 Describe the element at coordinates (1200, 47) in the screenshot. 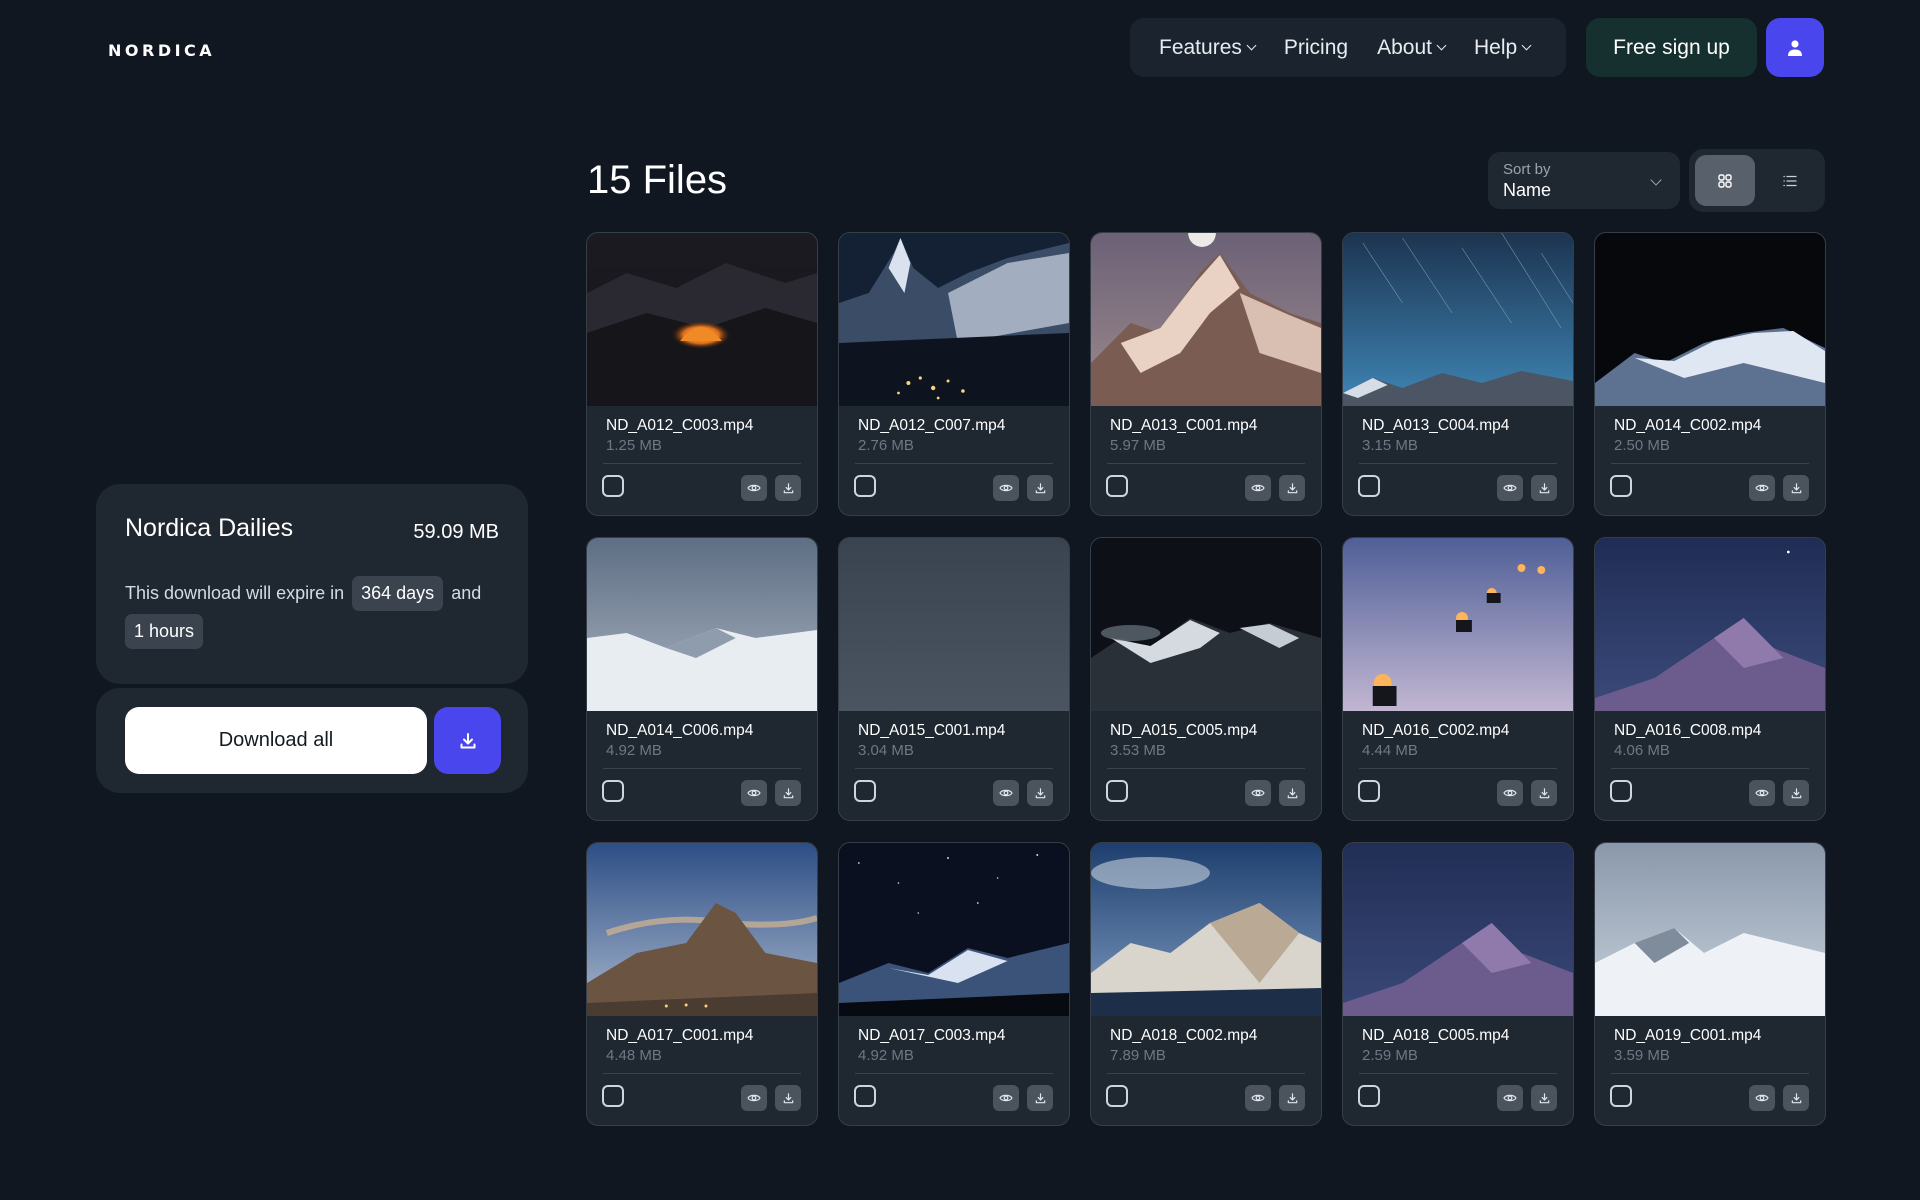

I see `nav-item-label: Features` at that location.